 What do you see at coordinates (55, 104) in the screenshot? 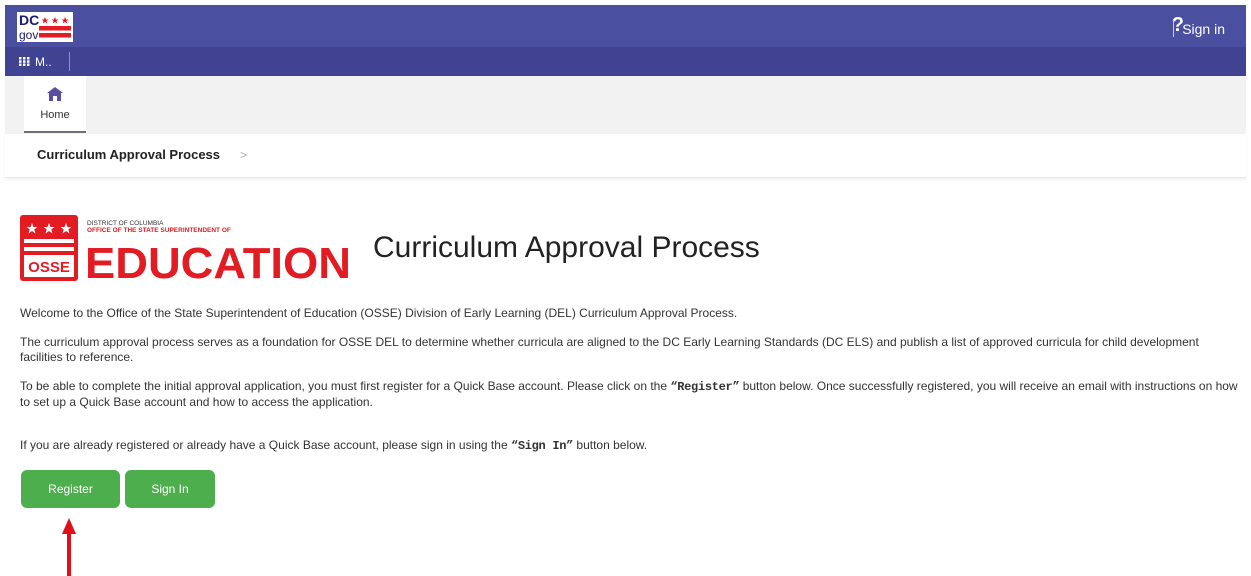
I see `tab-home: Home` at bounding box center [55, 104].